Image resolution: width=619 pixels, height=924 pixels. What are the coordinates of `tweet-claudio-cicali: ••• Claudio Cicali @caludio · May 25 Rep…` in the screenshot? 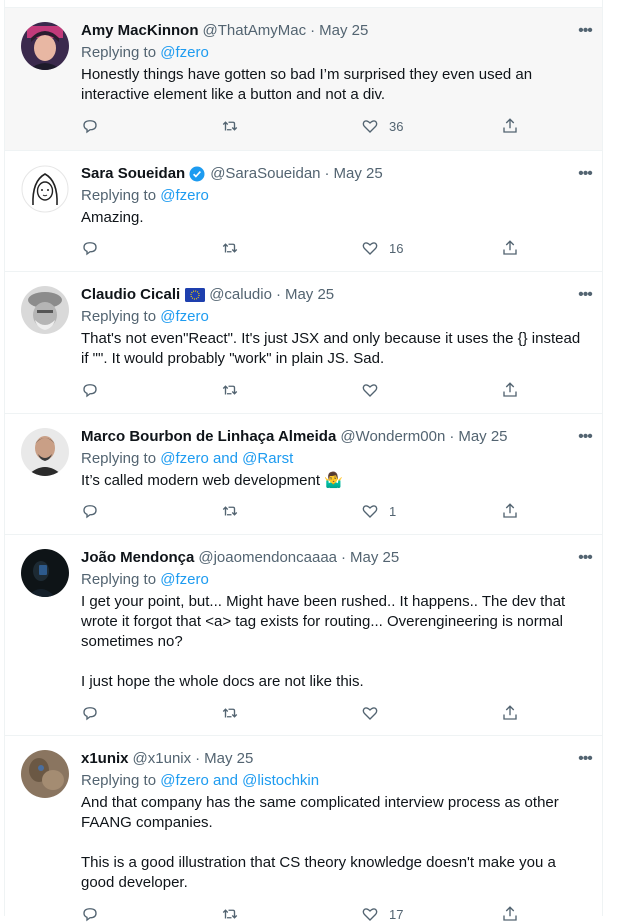 It's located at (303, 343).